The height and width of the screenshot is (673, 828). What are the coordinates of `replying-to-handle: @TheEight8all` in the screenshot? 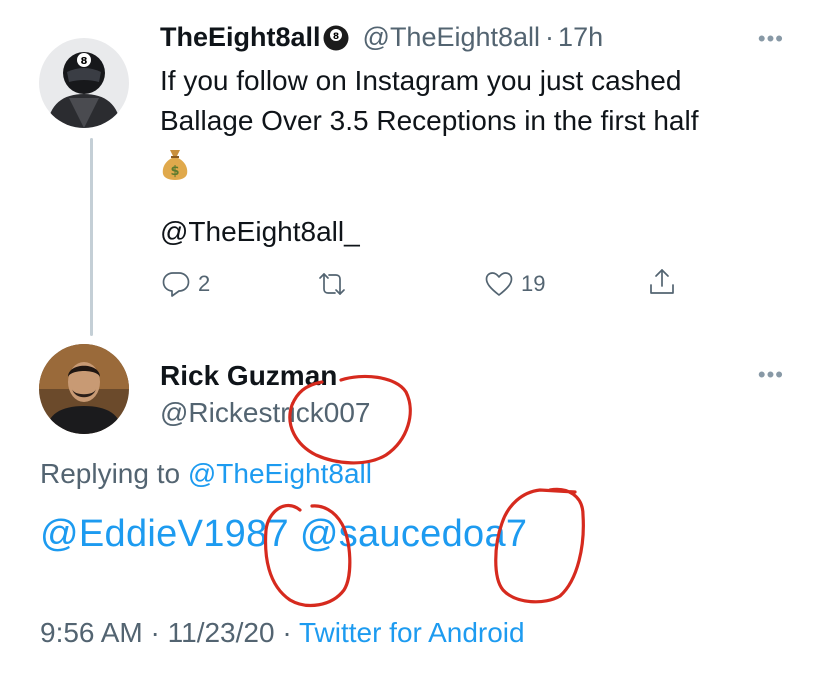 It's located at (280, 473).